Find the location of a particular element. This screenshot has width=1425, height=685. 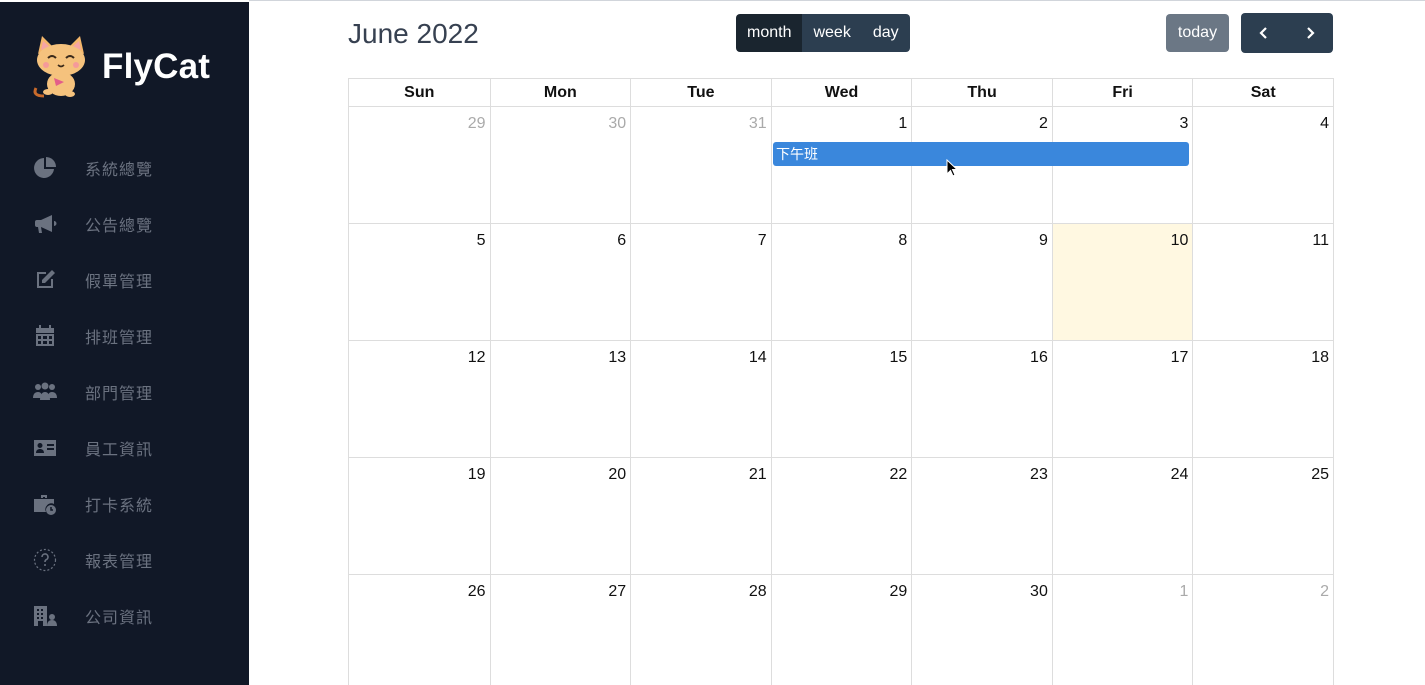

day-cell: 18 is located at coordinates (1262, 399).